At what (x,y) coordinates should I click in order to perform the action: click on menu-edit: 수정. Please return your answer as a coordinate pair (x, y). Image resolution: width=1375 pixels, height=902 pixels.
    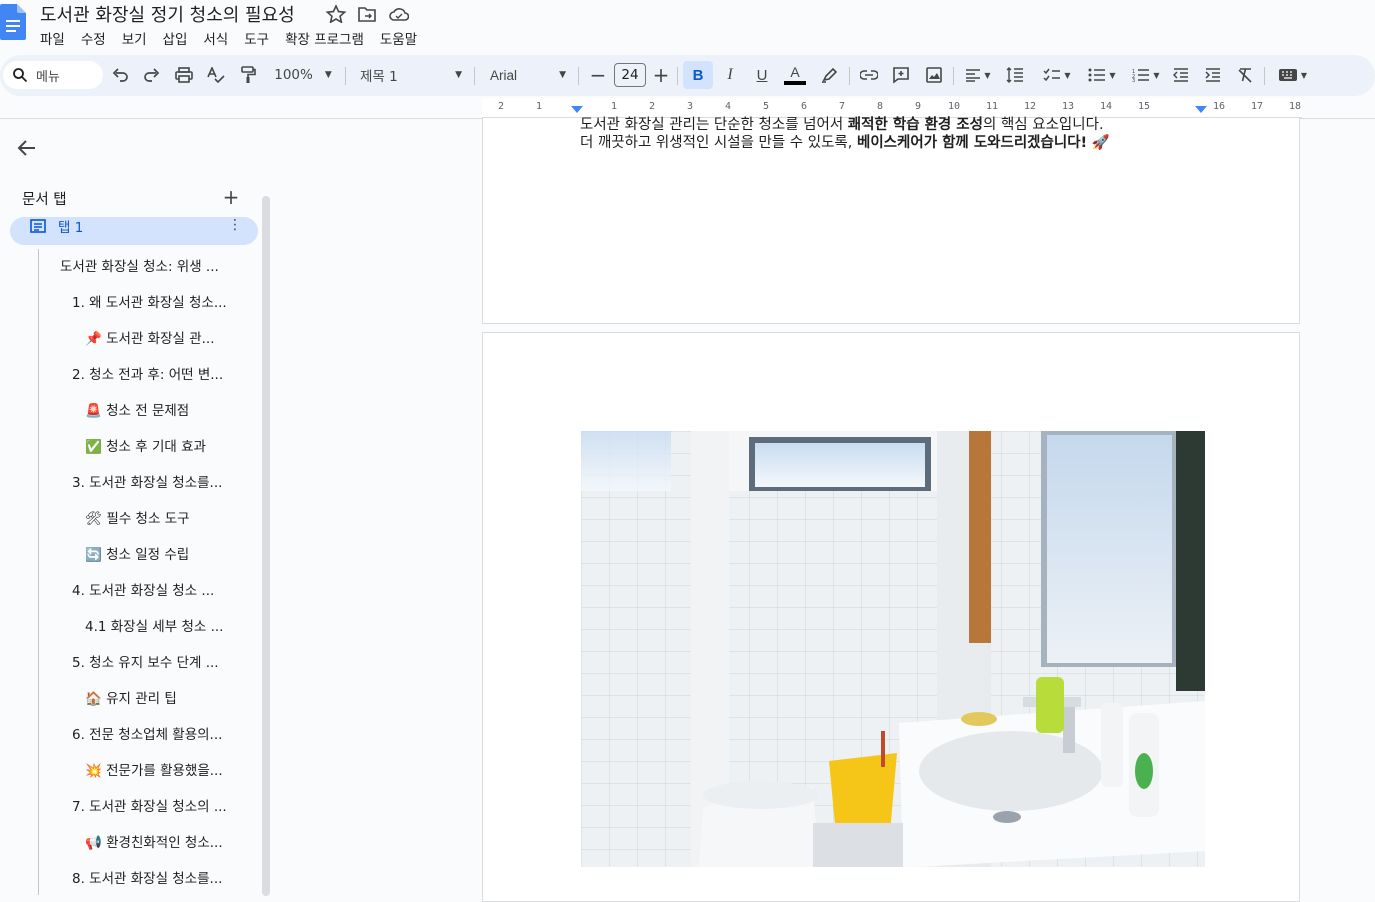
    Looking at the image, I should click on (93, 38).